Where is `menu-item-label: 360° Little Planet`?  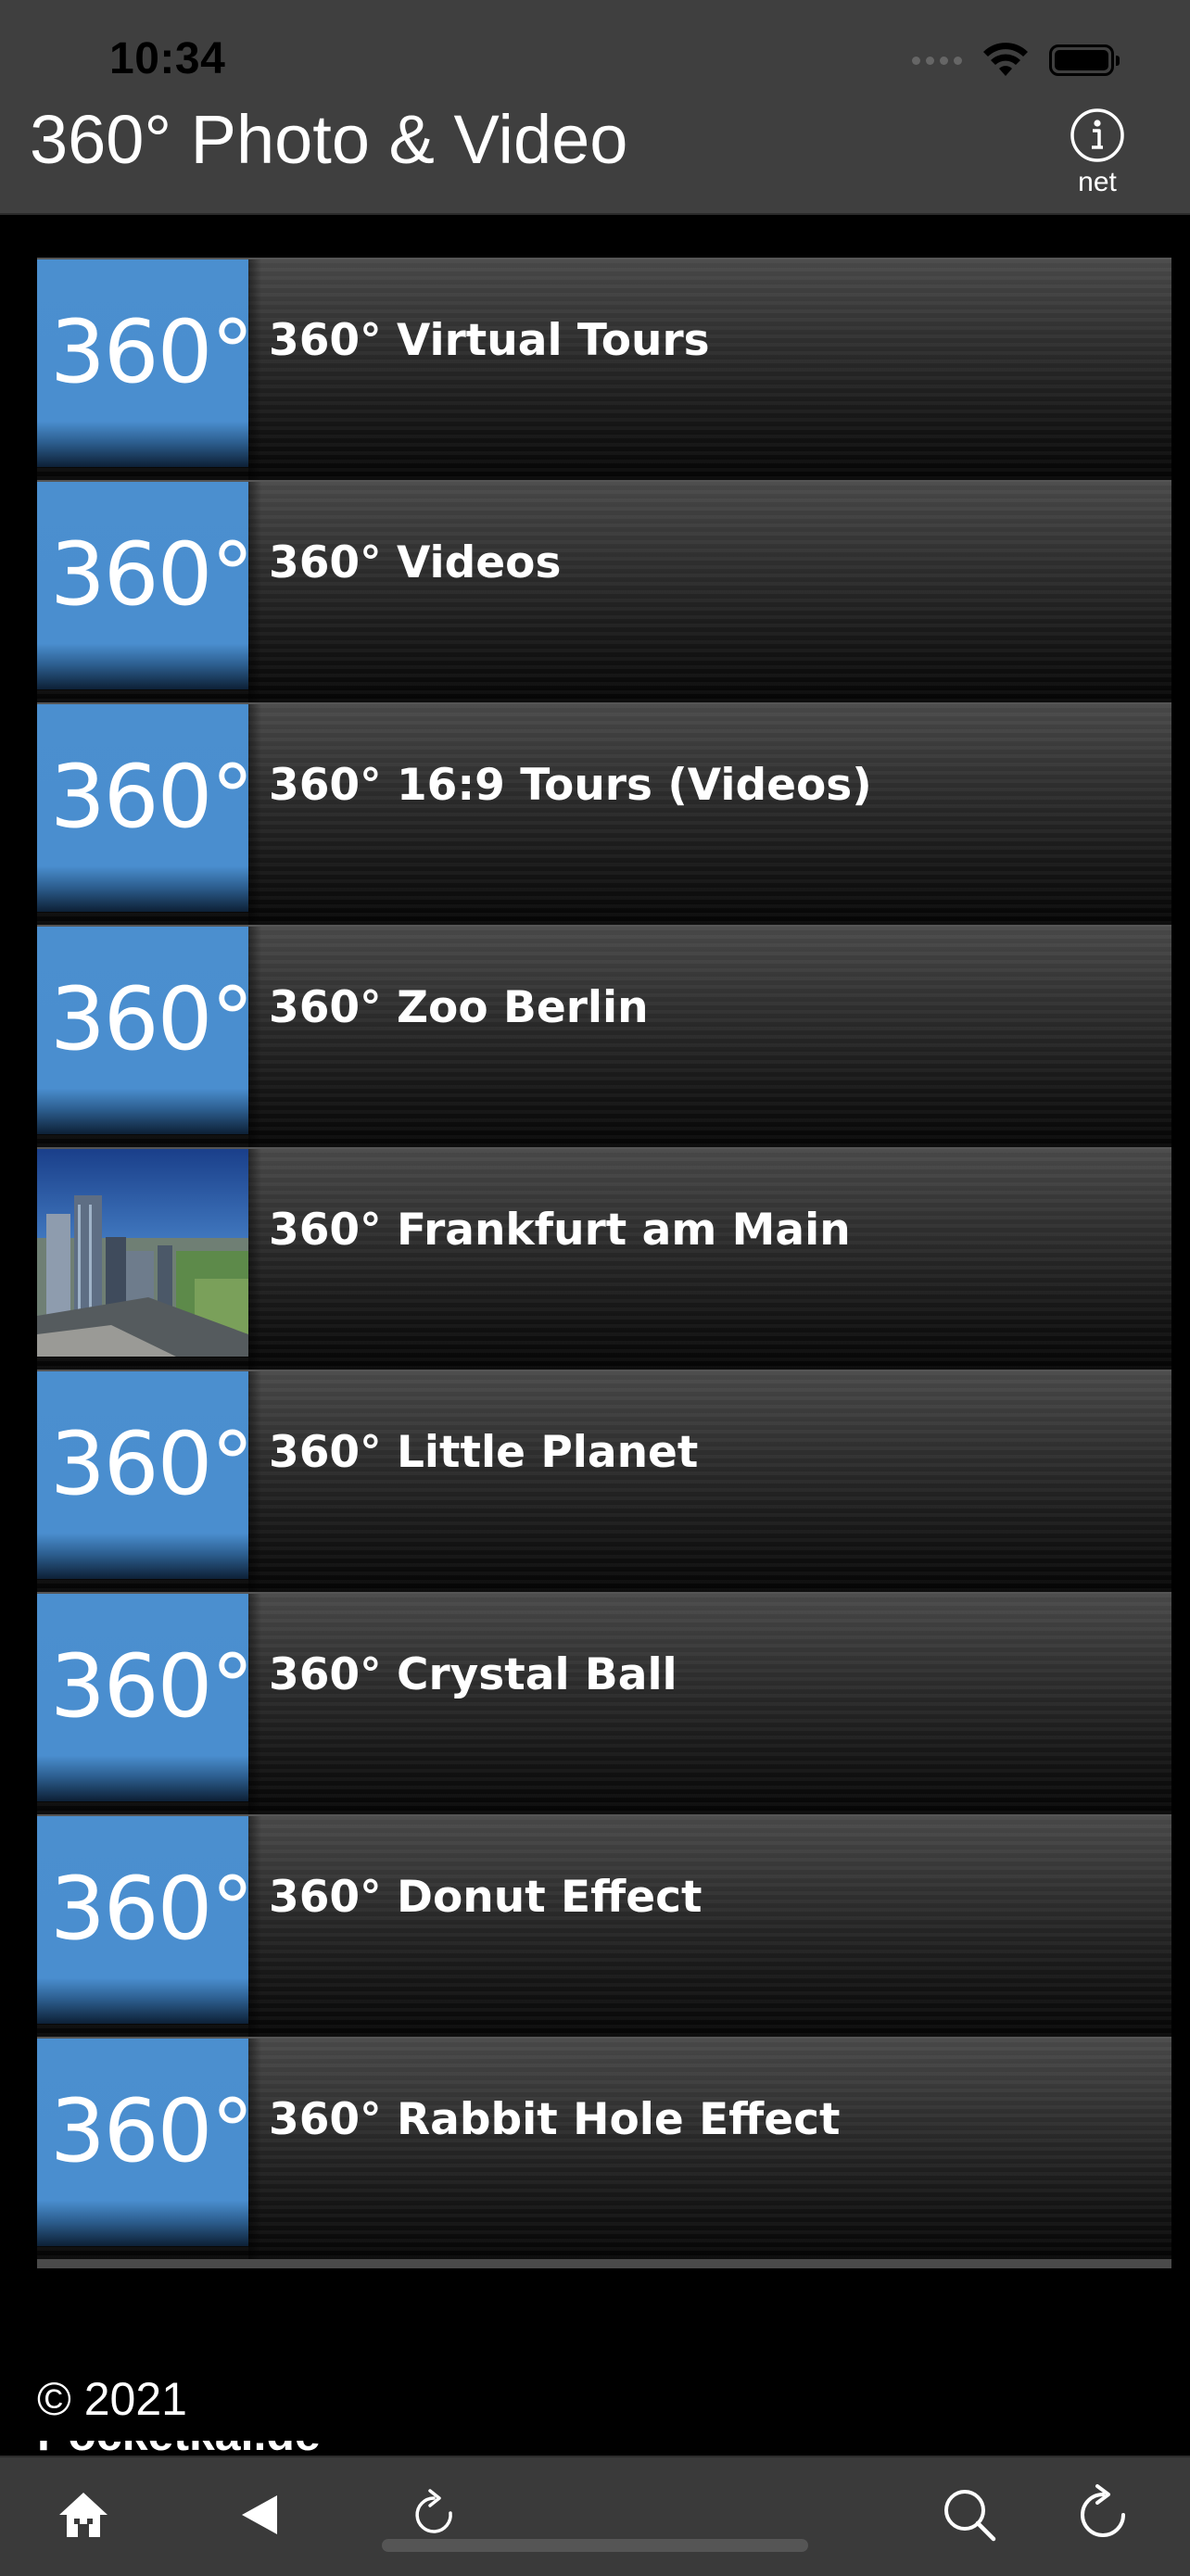 menu-item-label: 360° Little Planet is located at coordinates (484, 1452).